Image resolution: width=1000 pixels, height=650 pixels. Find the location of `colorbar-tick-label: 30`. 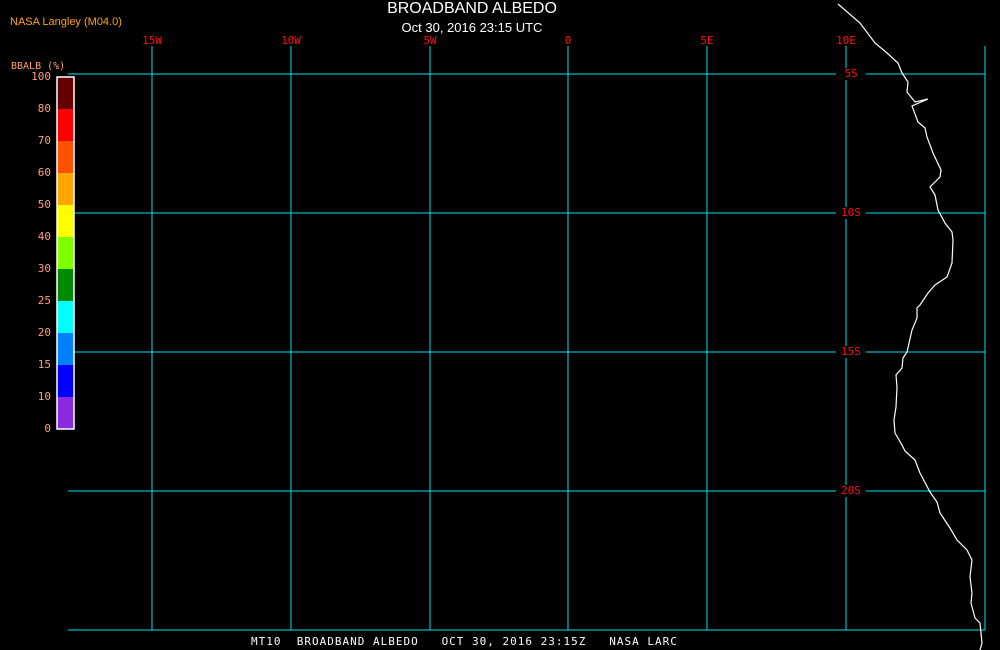

colorbar-tick-label: 30 is located at coordinates (44, 268).